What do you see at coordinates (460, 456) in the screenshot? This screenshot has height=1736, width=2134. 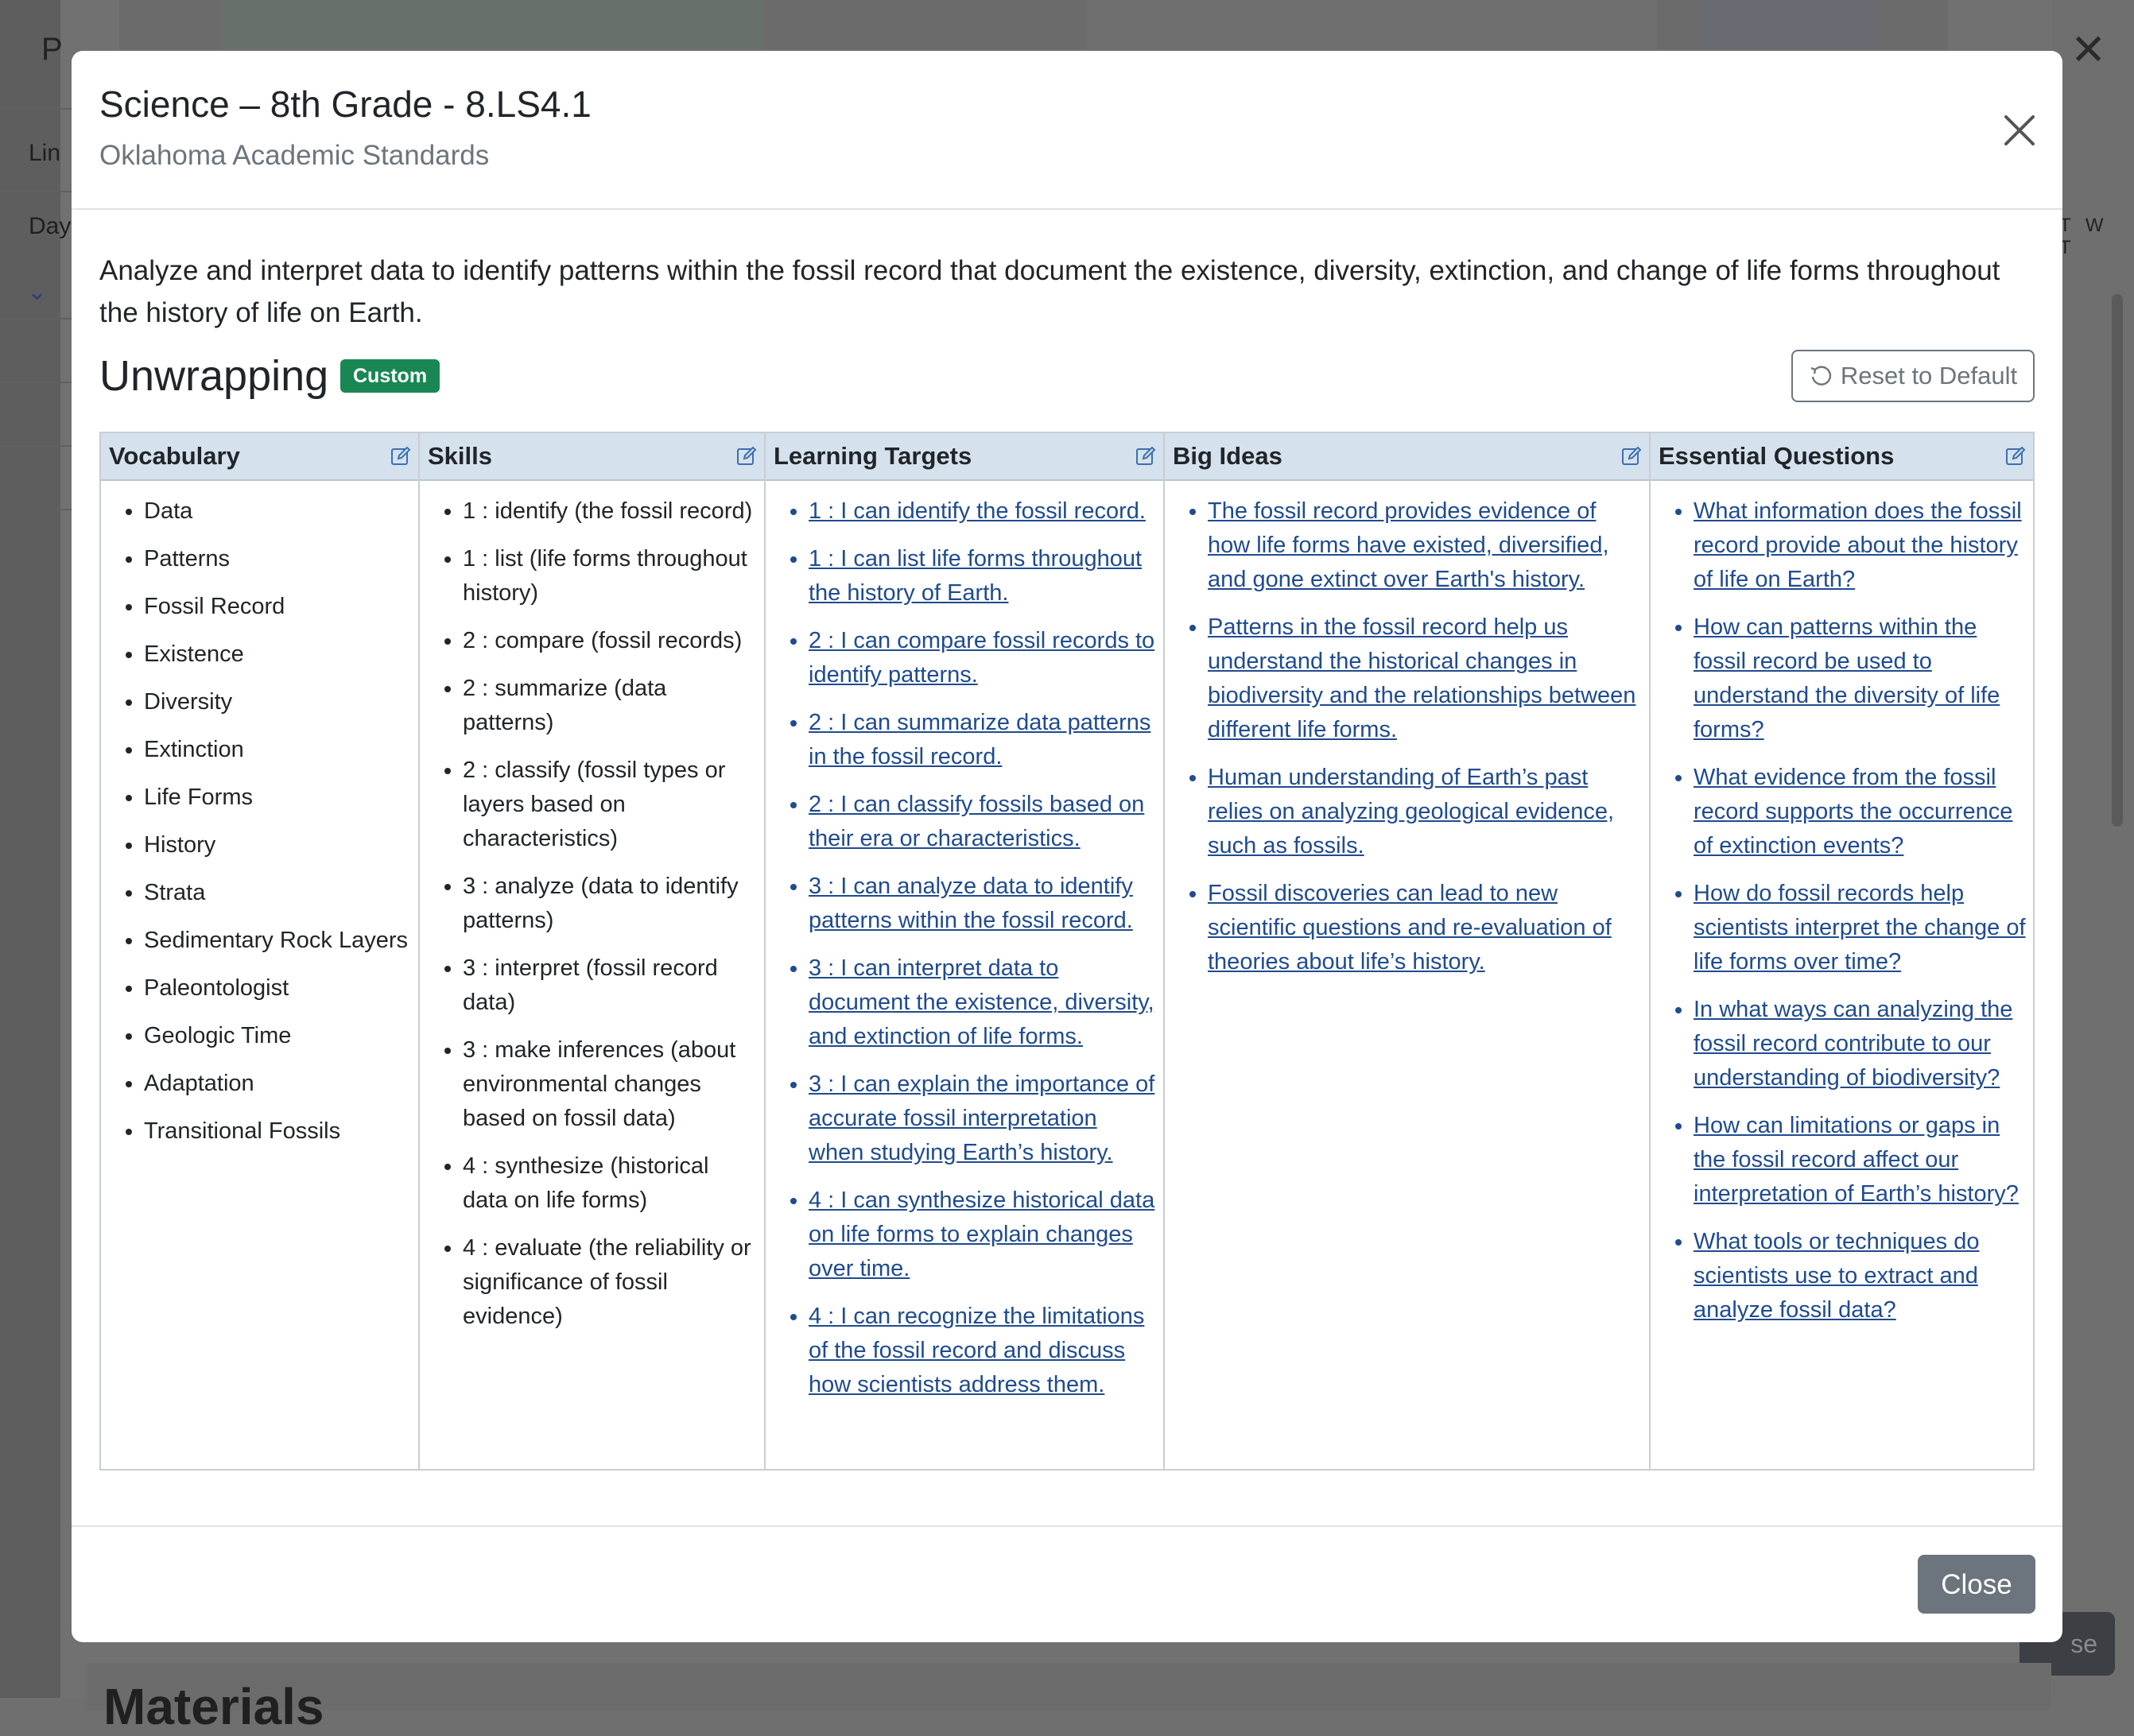 I see `column-title: Skills` at bounding box center [460, 456].